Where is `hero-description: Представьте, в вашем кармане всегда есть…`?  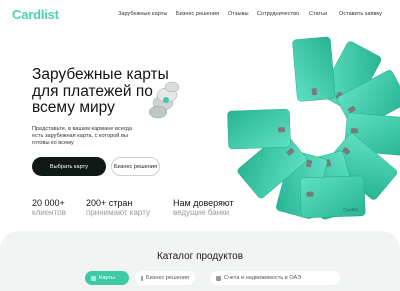 hero-description: Представьте, в вашем кармане всегда есть… is located at coordinates (82, 136).